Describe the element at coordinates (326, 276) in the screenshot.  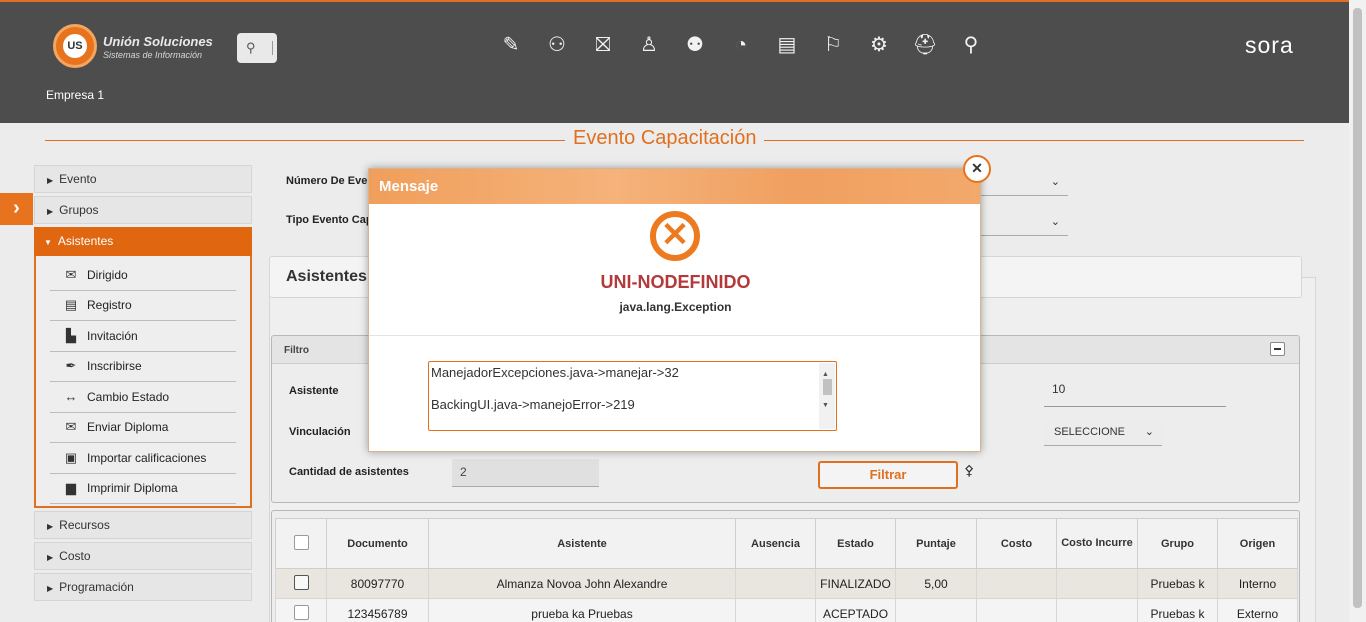
I see `asistentes-panel-title: Asistentes` at that location.